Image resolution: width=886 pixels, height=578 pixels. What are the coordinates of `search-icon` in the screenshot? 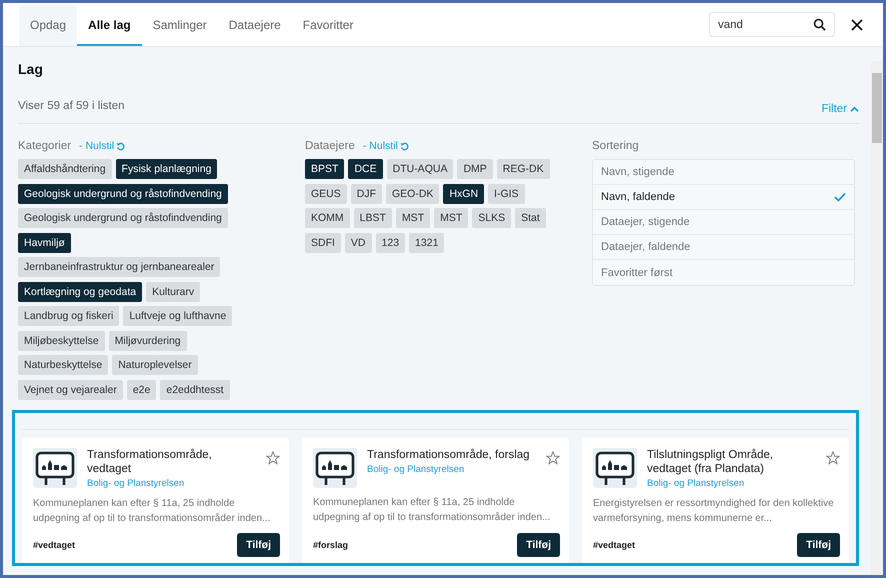 It's located at (819, 24).